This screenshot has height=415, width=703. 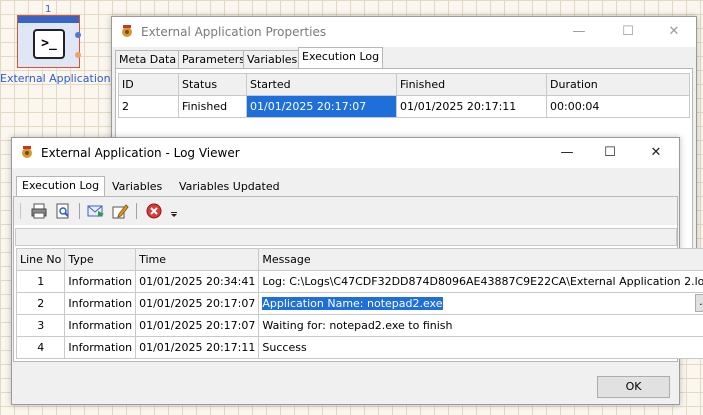 I want to click on dropdown-arrow-icon, so click(x=174, y=214).